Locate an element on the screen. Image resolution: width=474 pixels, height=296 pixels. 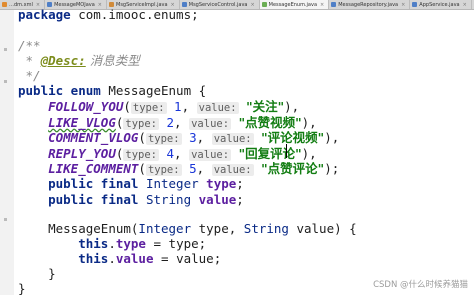
field-type-modifiers: public final is located at coordinates (93, 183).